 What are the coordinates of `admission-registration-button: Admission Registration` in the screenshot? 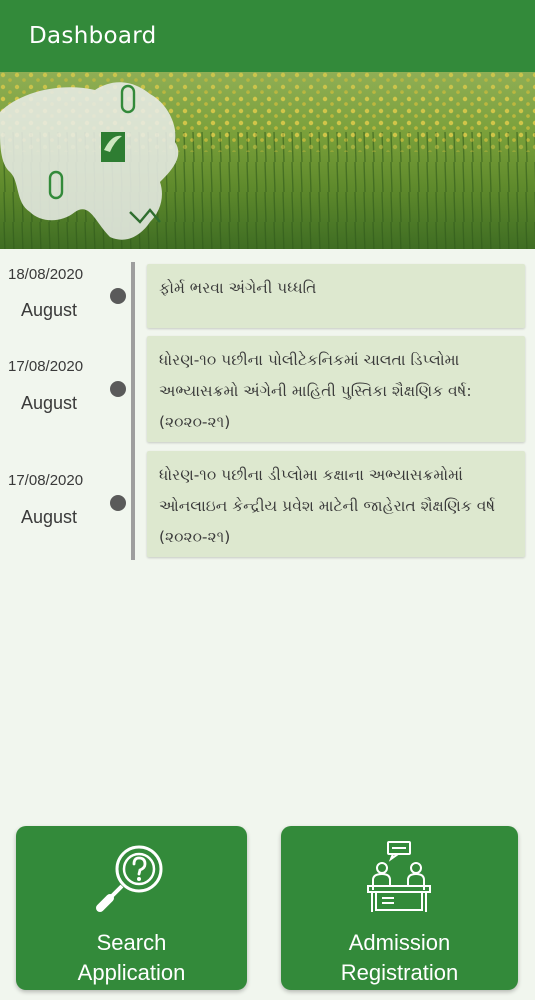 It's located at (399, 908).